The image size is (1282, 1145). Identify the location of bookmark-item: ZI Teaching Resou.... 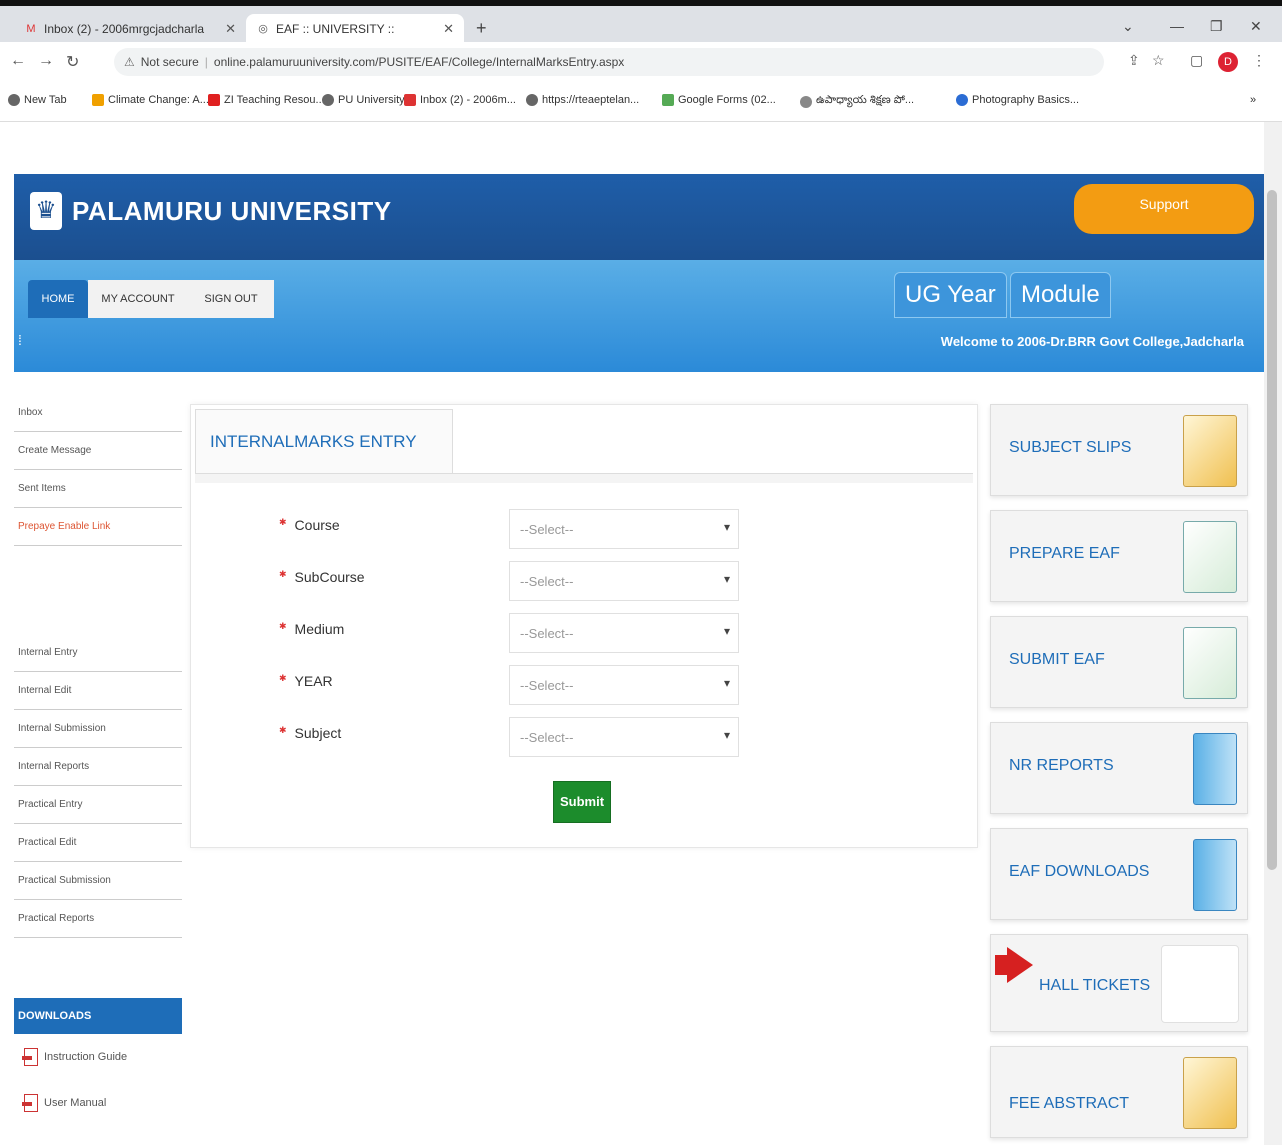
(266, 100).